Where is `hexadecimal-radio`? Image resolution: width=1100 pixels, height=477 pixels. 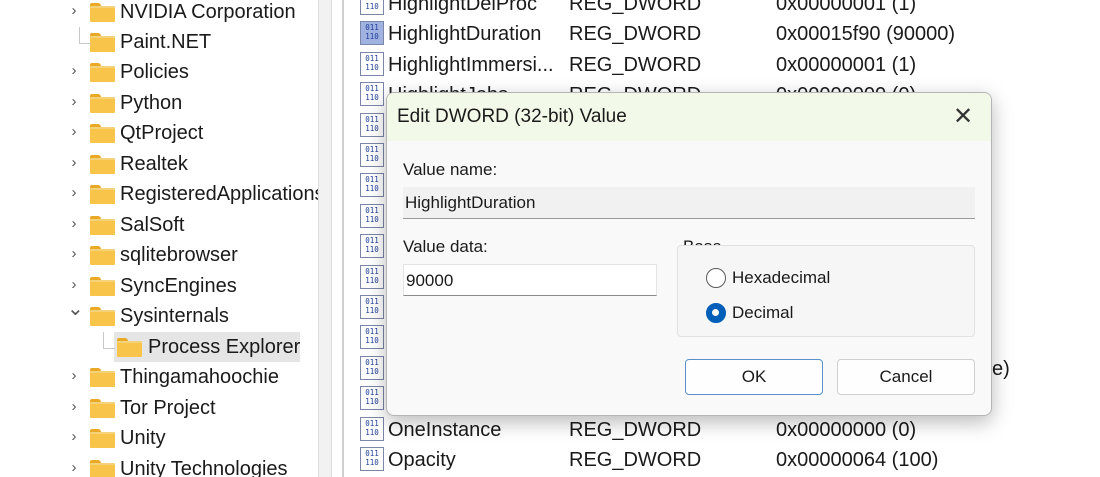
hexadecimal-radio is located at coordinates (716, 278).